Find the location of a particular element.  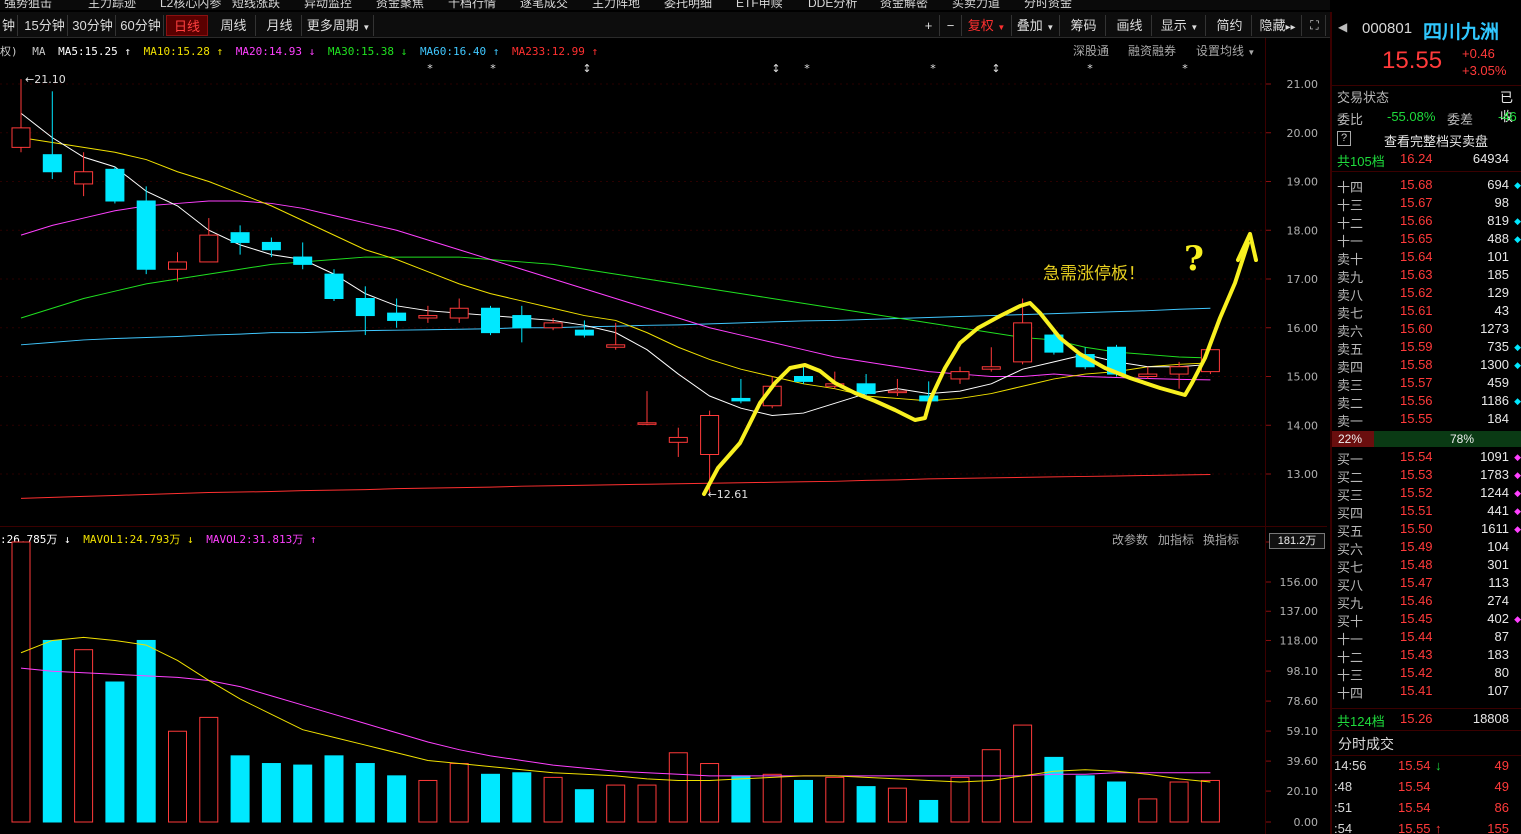

event-marker: * is located at coordinates (807, 68).